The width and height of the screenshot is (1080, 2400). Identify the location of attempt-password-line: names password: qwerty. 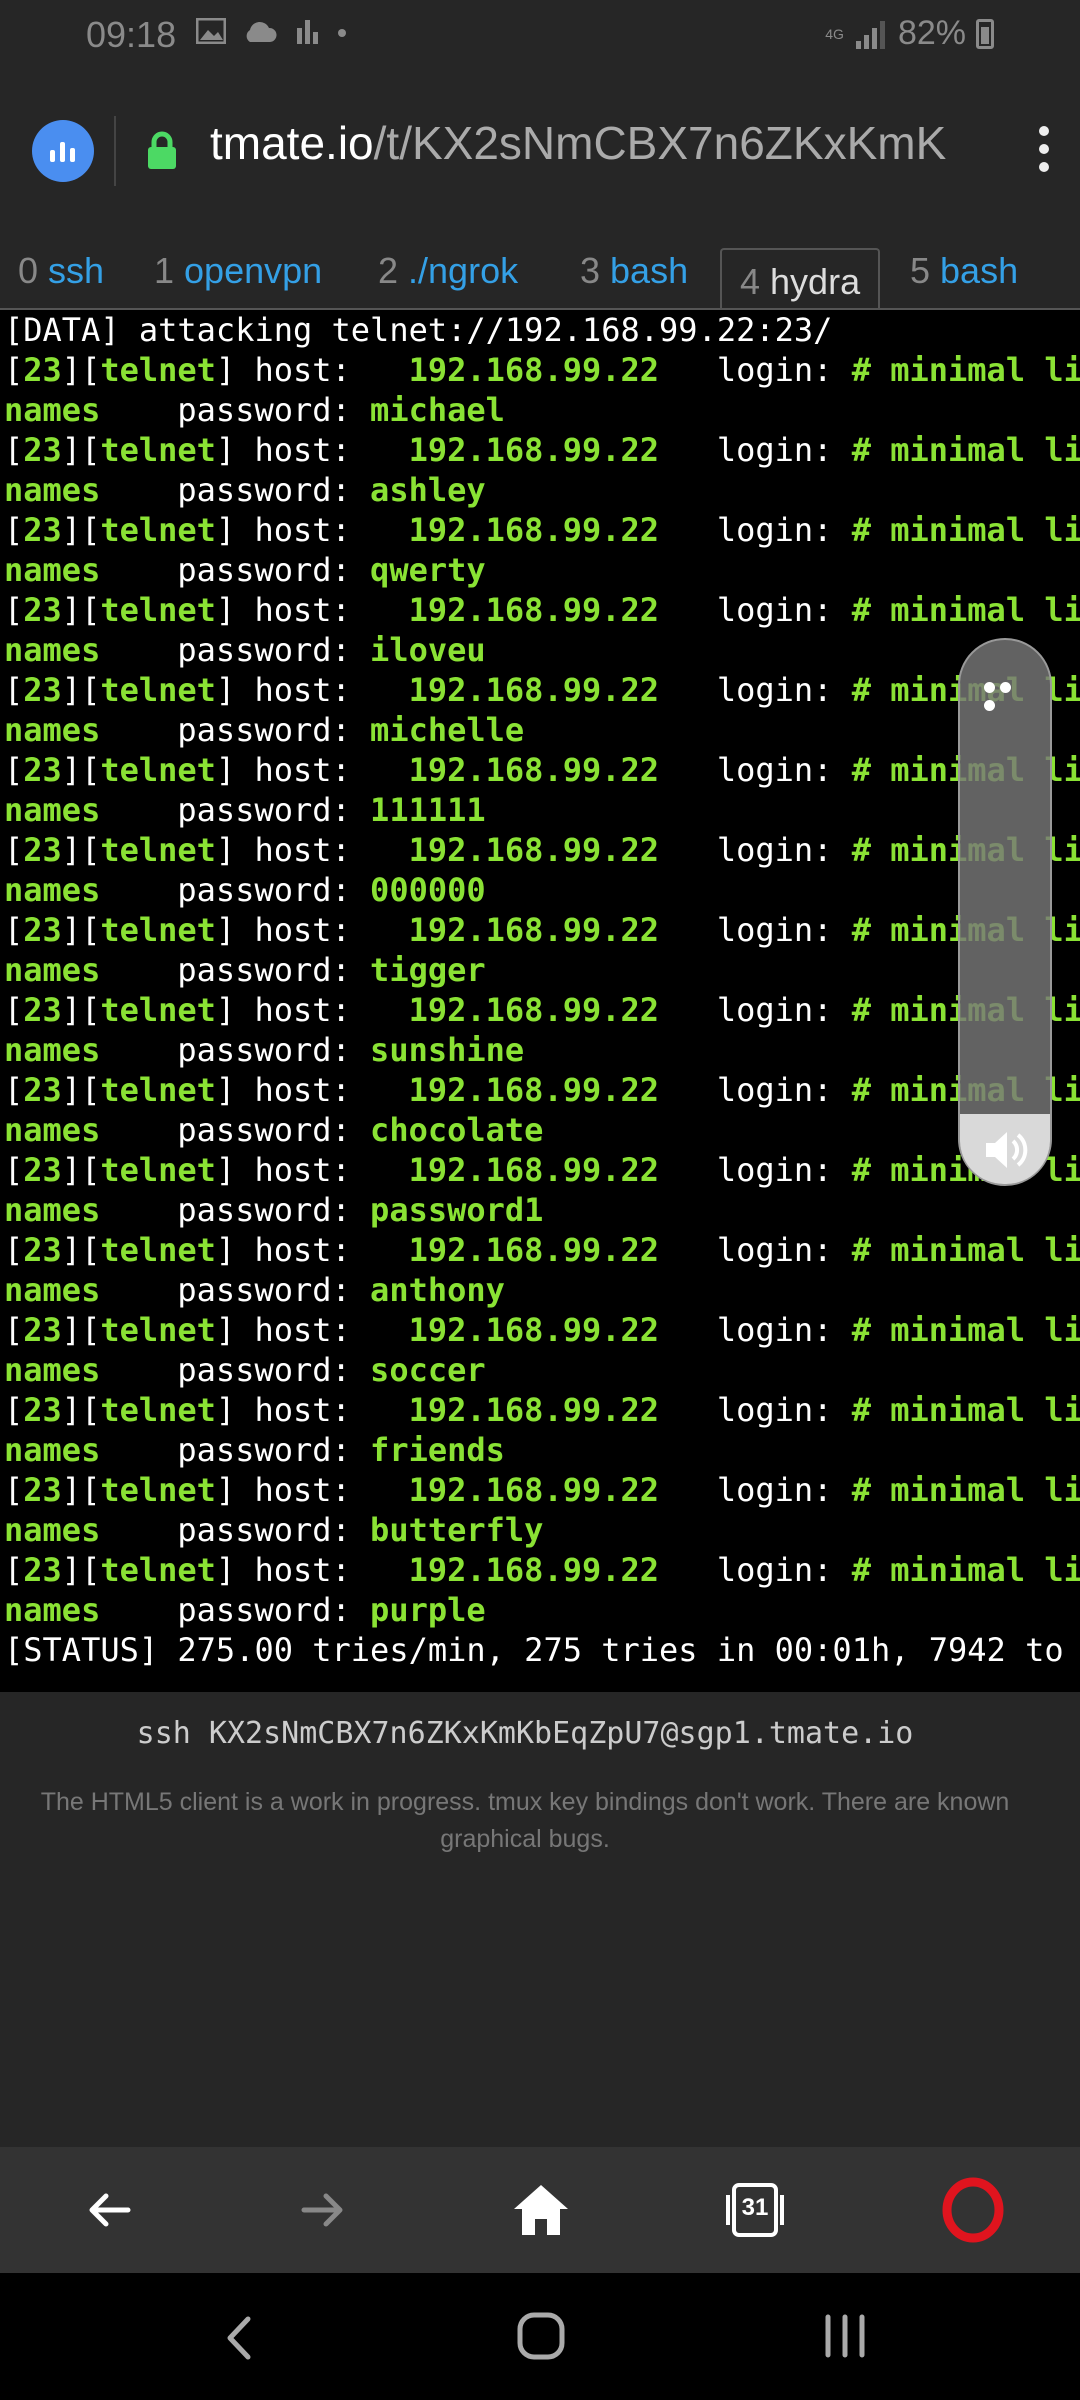
(245, 570).